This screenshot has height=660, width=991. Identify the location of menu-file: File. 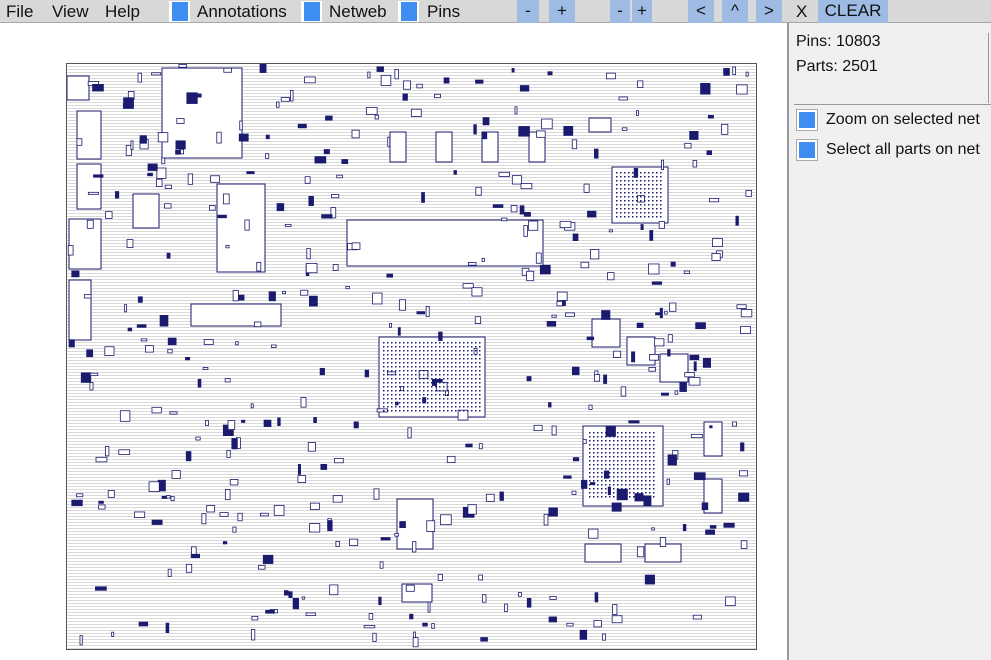
(19, 11).